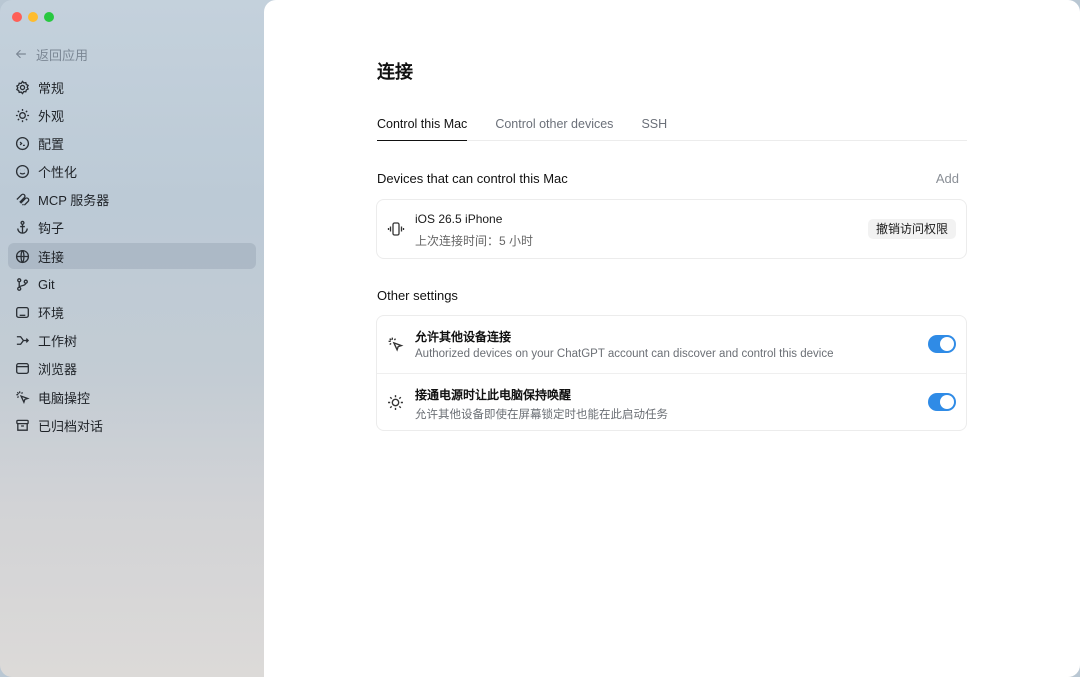  I want to click on device-last-connected: 上次连接时间：5 小时, so click(474, 241).